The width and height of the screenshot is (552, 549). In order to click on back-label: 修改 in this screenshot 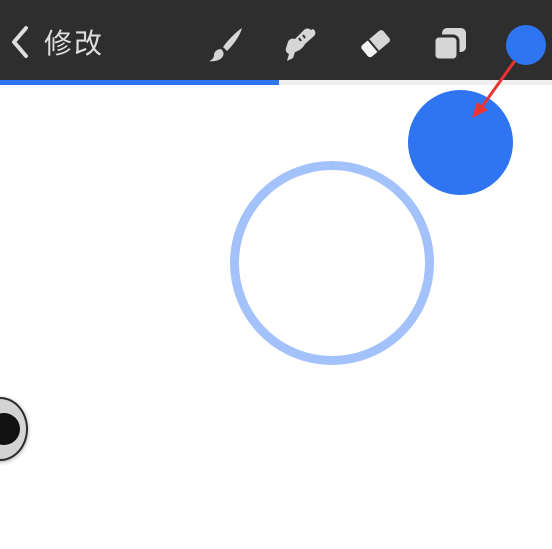, I will do `click(74, 43)`.